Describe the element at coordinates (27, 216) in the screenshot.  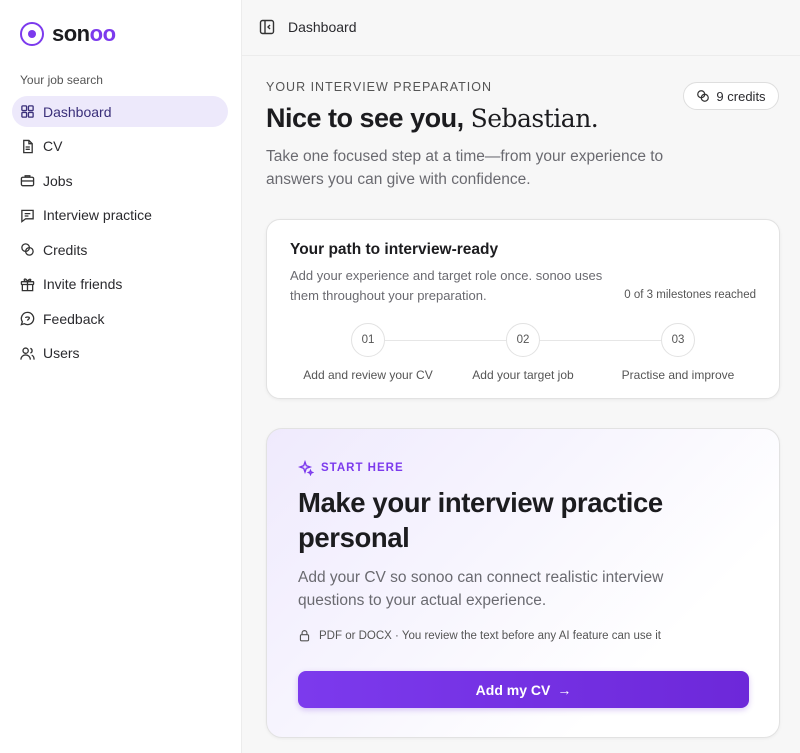
I see `chat-icon` at that location.